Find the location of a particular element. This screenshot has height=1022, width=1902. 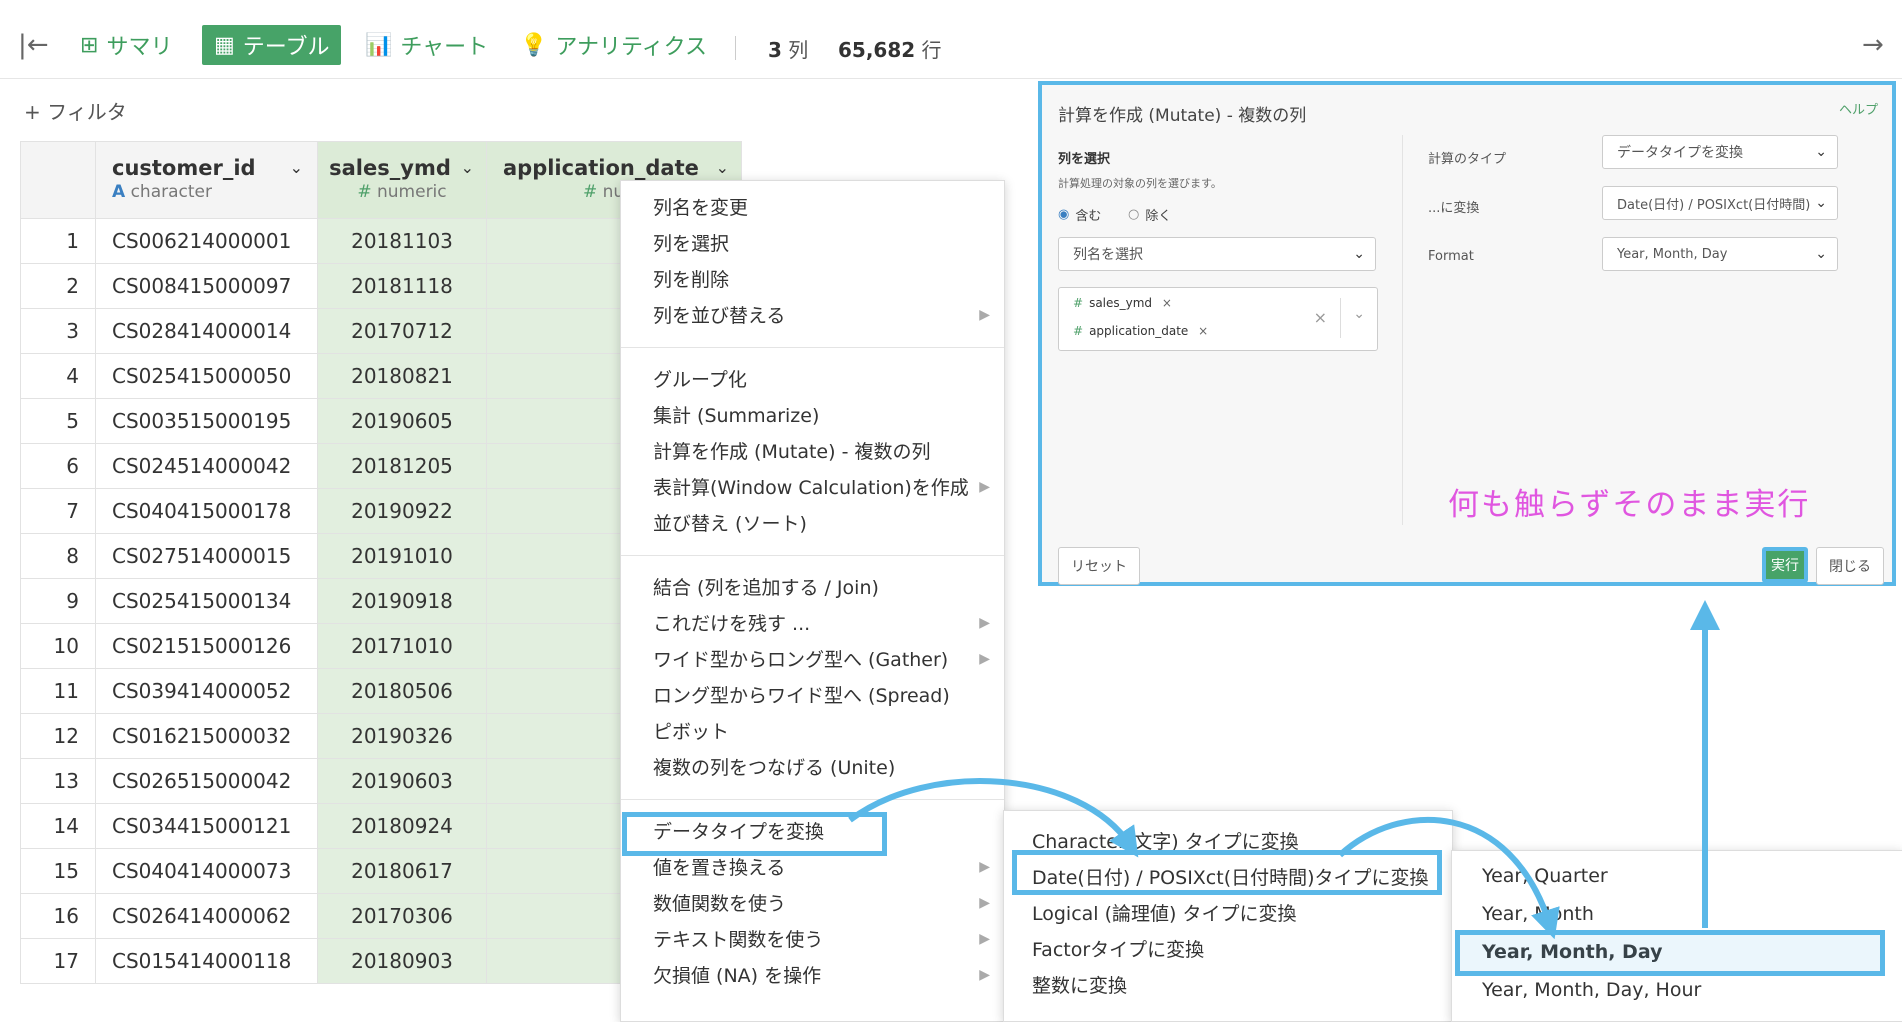

arrow-to-format-submenu is located at coordinates (1448, 878).